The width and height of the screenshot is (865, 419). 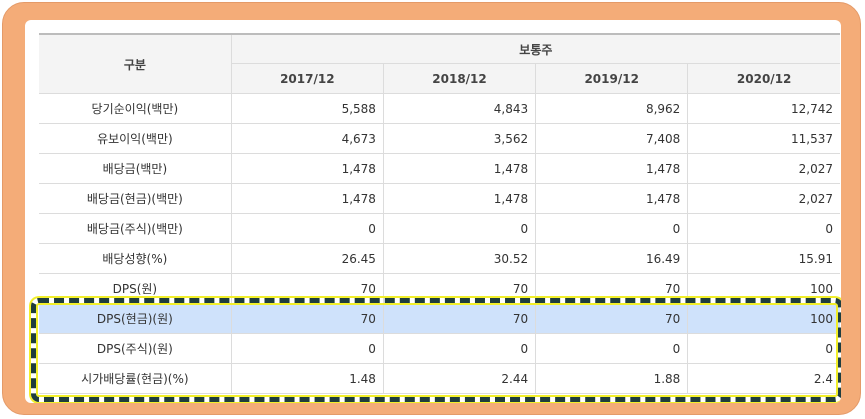 I want to click on table-row: 배당금(백만) 1,478 1,478 1,478 2,027, so click(x=439, y=168).